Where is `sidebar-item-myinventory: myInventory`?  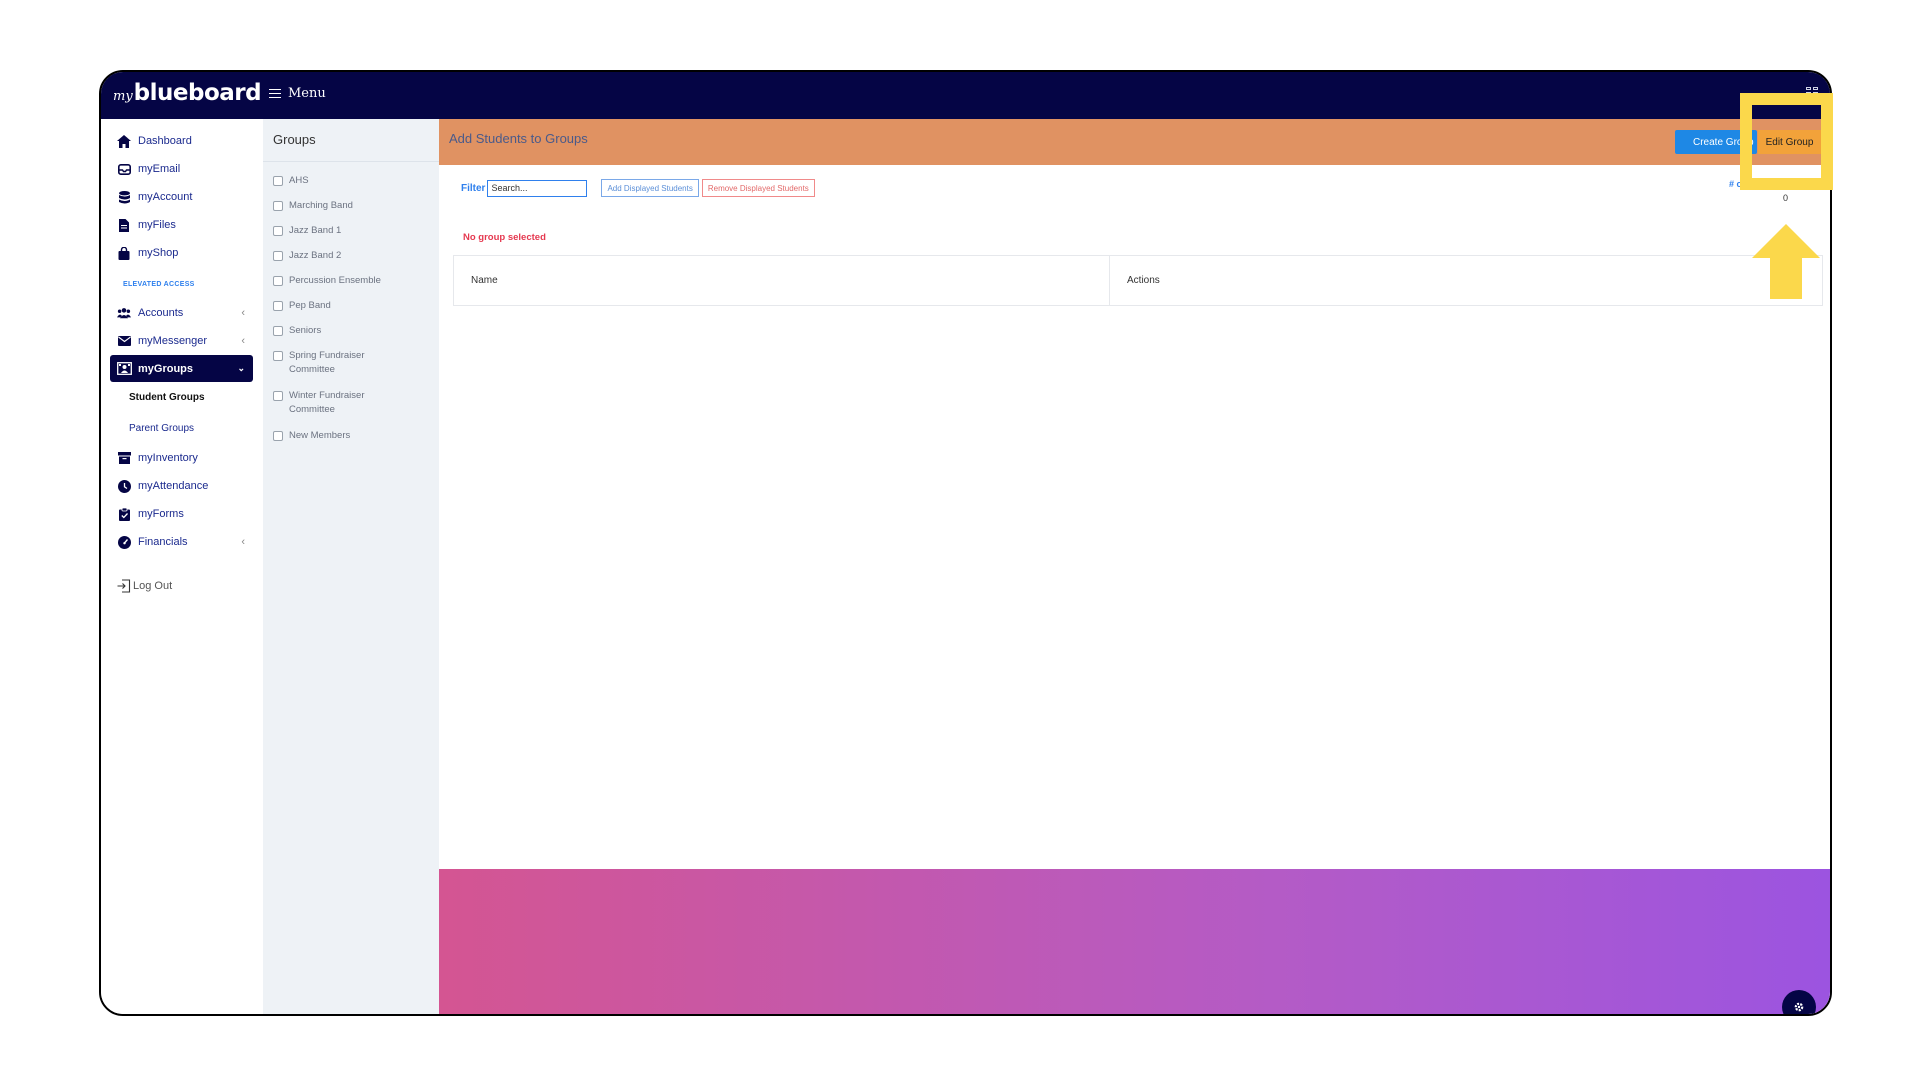 sidebar-item-myinventory: myInventory is located at coordinates (184, 458).